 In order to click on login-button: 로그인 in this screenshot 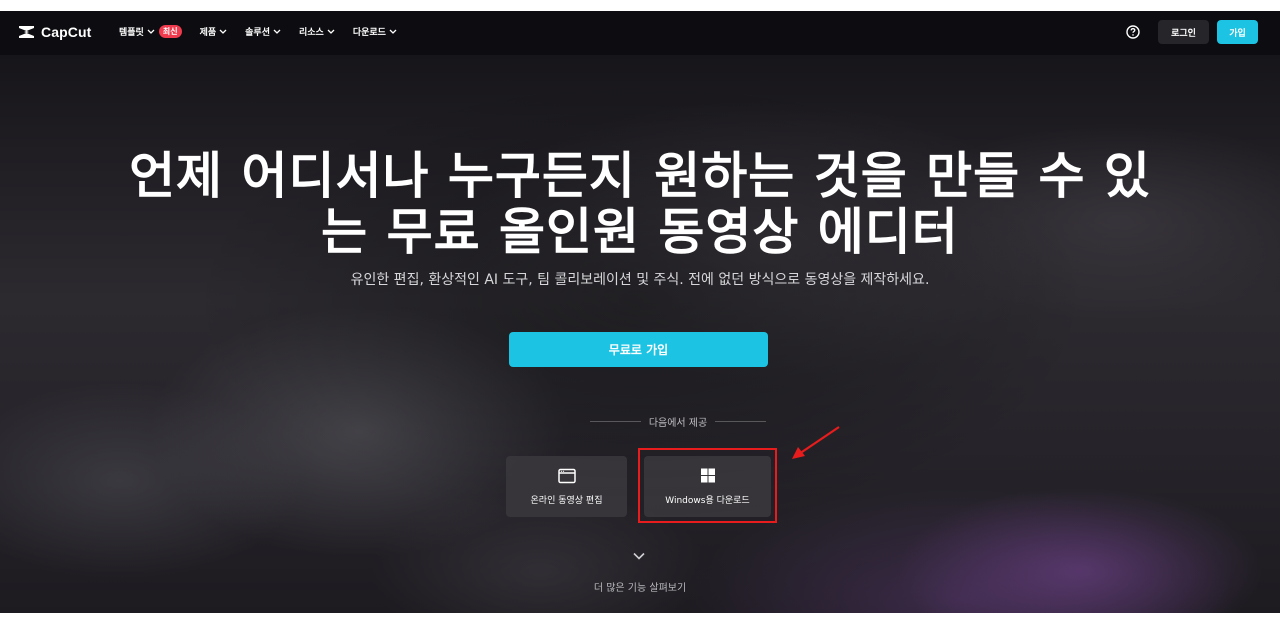, I will do `click(1183, 32)`.